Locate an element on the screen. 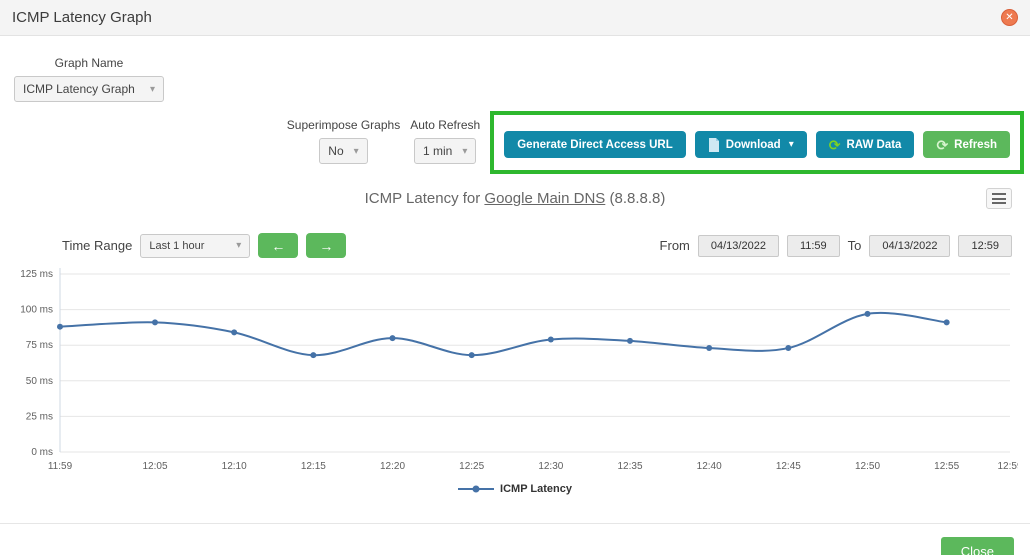 This screenshot has width=1030, height=555. time-range-dropdown: Last 1 hour ▾ is located at coordinates (195, 245).